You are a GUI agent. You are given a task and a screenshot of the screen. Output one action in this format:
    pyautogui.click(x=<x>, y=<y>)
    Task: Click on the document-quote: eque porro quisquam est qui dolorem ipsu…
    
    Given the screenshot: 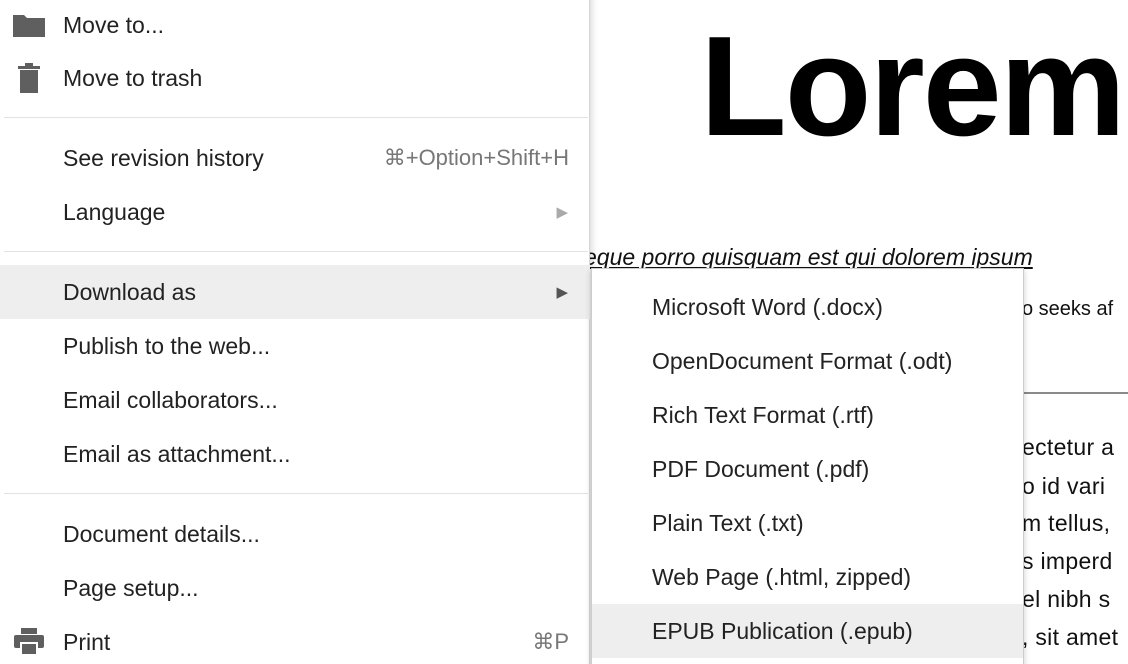 What is the action you would take?
    pyautogui.click(x=808, y=257)
    